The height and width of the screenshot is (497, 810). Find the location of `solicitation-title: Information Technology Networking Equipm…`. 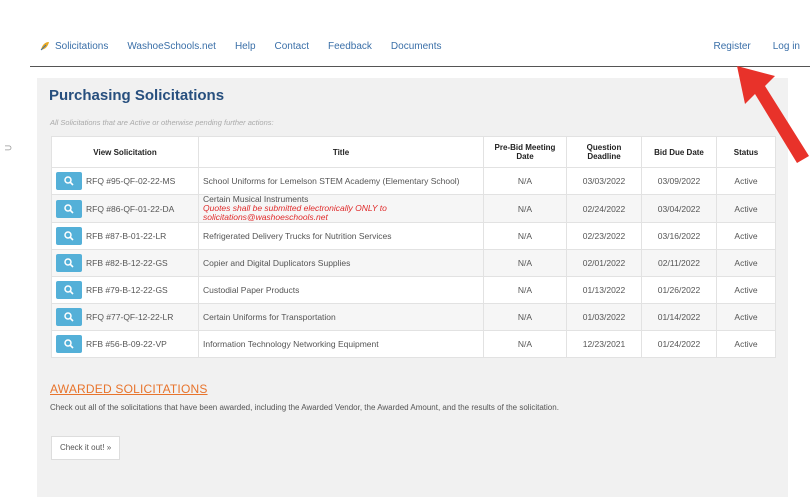

solicitation-title: Information Technology Networking Equipm… is located at coordinates (291, 343).